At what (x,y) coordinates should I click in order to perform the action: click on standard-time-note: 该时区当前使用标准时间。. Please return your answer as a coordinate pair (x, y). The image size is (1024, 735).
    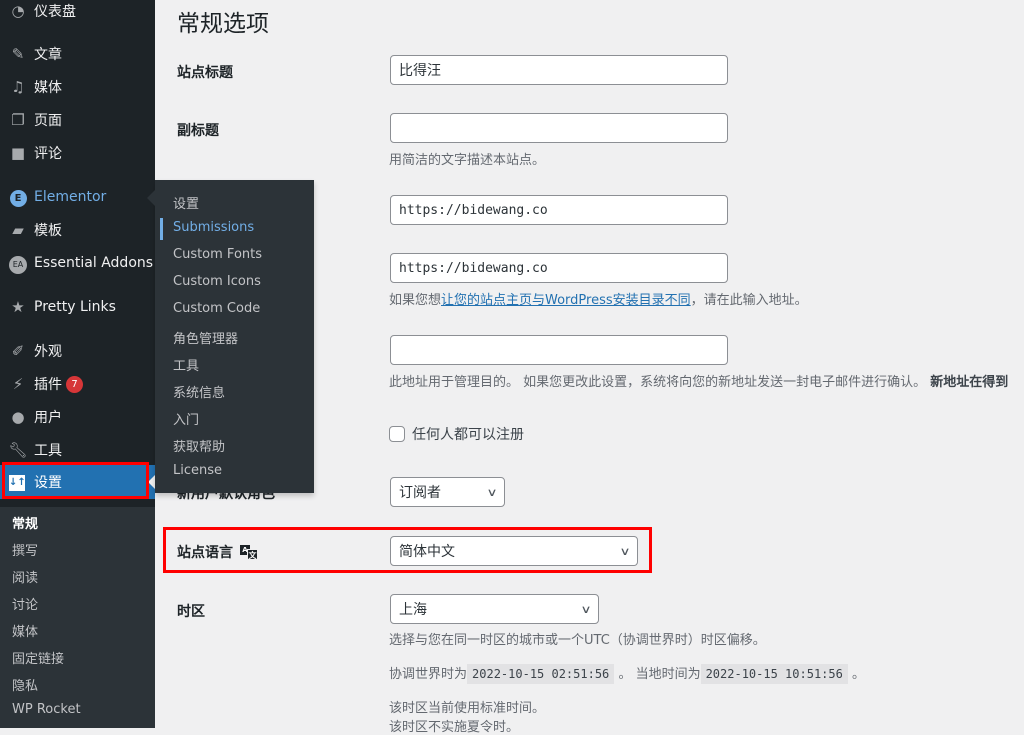
    Looking at the image, I should click on (467, 708).